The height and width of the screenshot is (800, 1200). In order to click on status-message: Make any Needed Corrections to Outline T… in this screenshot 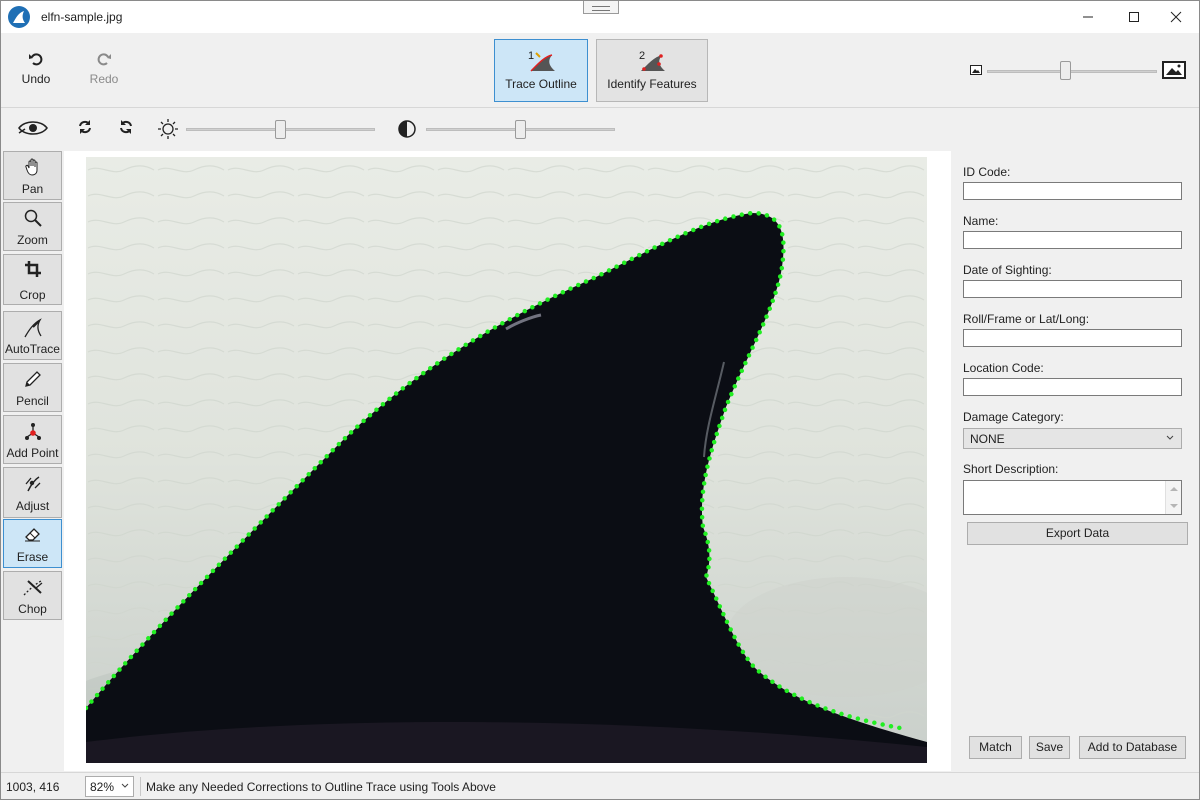, I will do `click(321, 787)`.